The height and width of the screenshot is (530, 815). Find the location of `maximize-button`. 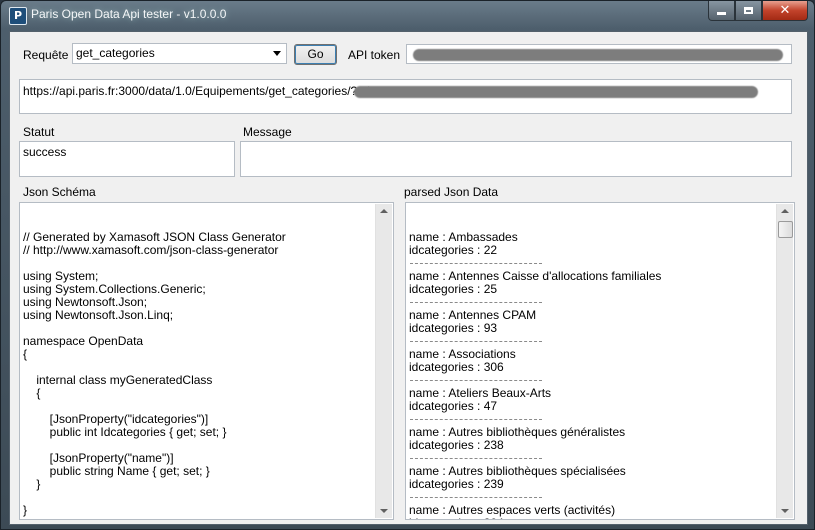

maximize-button is located at coordinates (748, 11).